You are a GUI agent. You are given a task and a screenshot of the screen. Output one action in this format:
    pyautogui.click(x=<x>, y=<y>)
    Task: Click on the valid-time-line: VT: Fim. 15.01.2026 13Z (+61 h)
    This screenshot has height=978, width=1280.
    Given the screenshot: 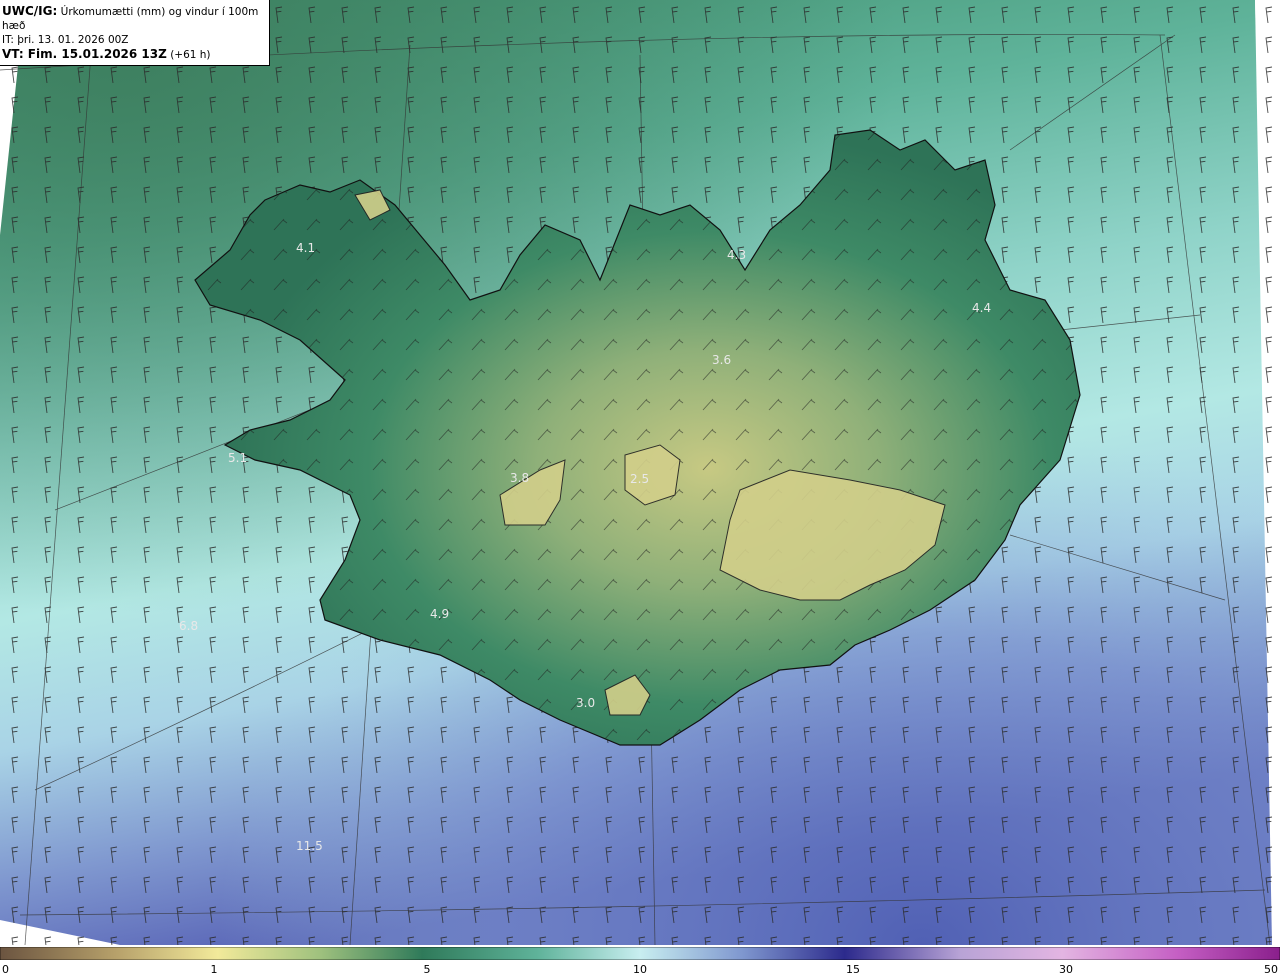 What is the action you would take?
    pyautogui.click(x=133, y=54)
    